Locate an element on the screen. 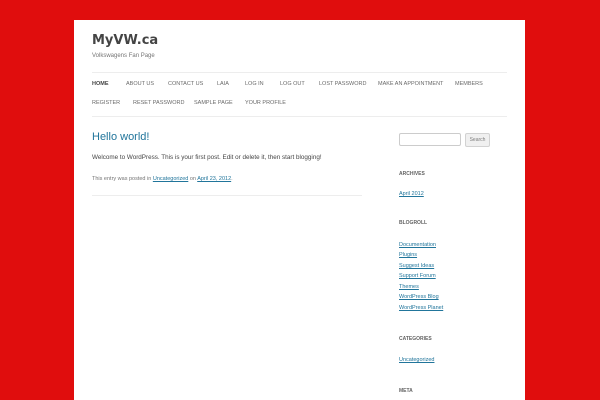 The width and height of the screenshot is (600, 400). archive-link: April 2012 is located at coordinates (411, 194).